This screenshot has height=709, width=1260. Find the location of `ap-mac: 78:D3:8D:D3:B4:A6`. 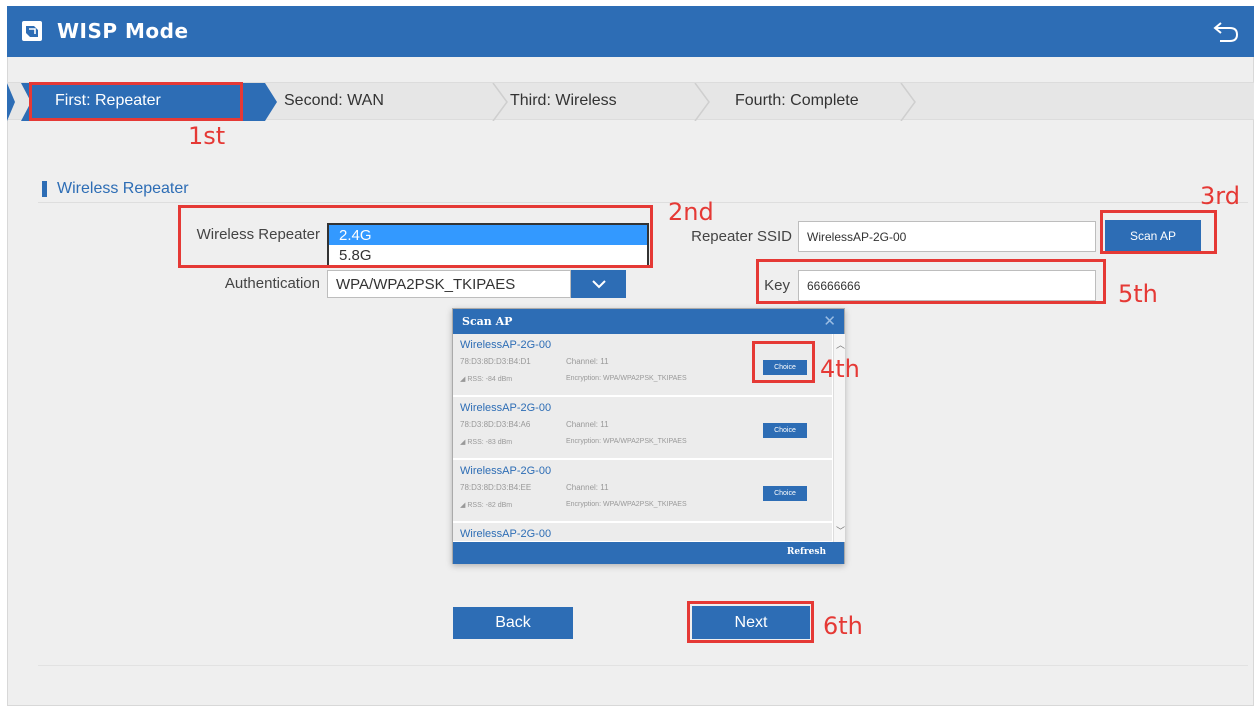

ap-mac: 78:D3:8D:D3:B4:A6 is located at coordinates (495, 424).